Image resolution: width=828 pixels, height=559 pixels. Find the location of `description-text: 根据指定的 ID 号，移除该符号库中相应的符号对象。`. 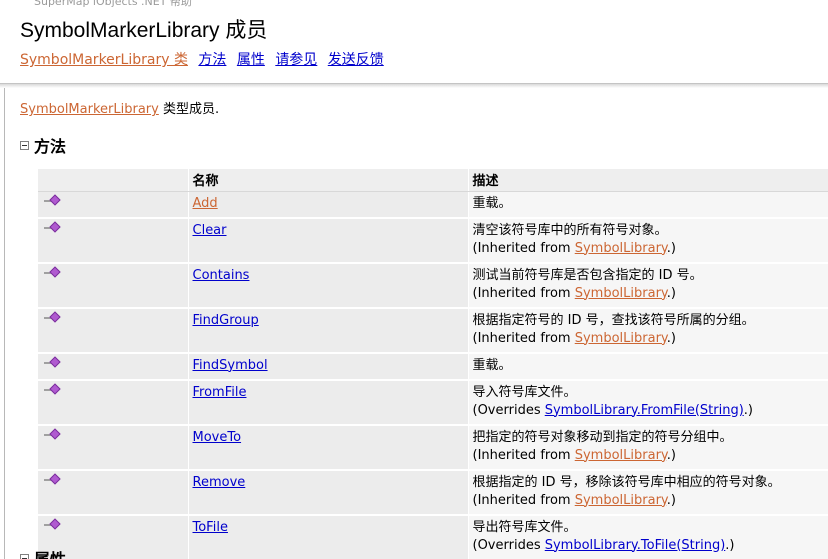

description-text: 根据指定的 ID 号，移除该符号库中相应的符号对象。 is located at coordinates (626, 482).